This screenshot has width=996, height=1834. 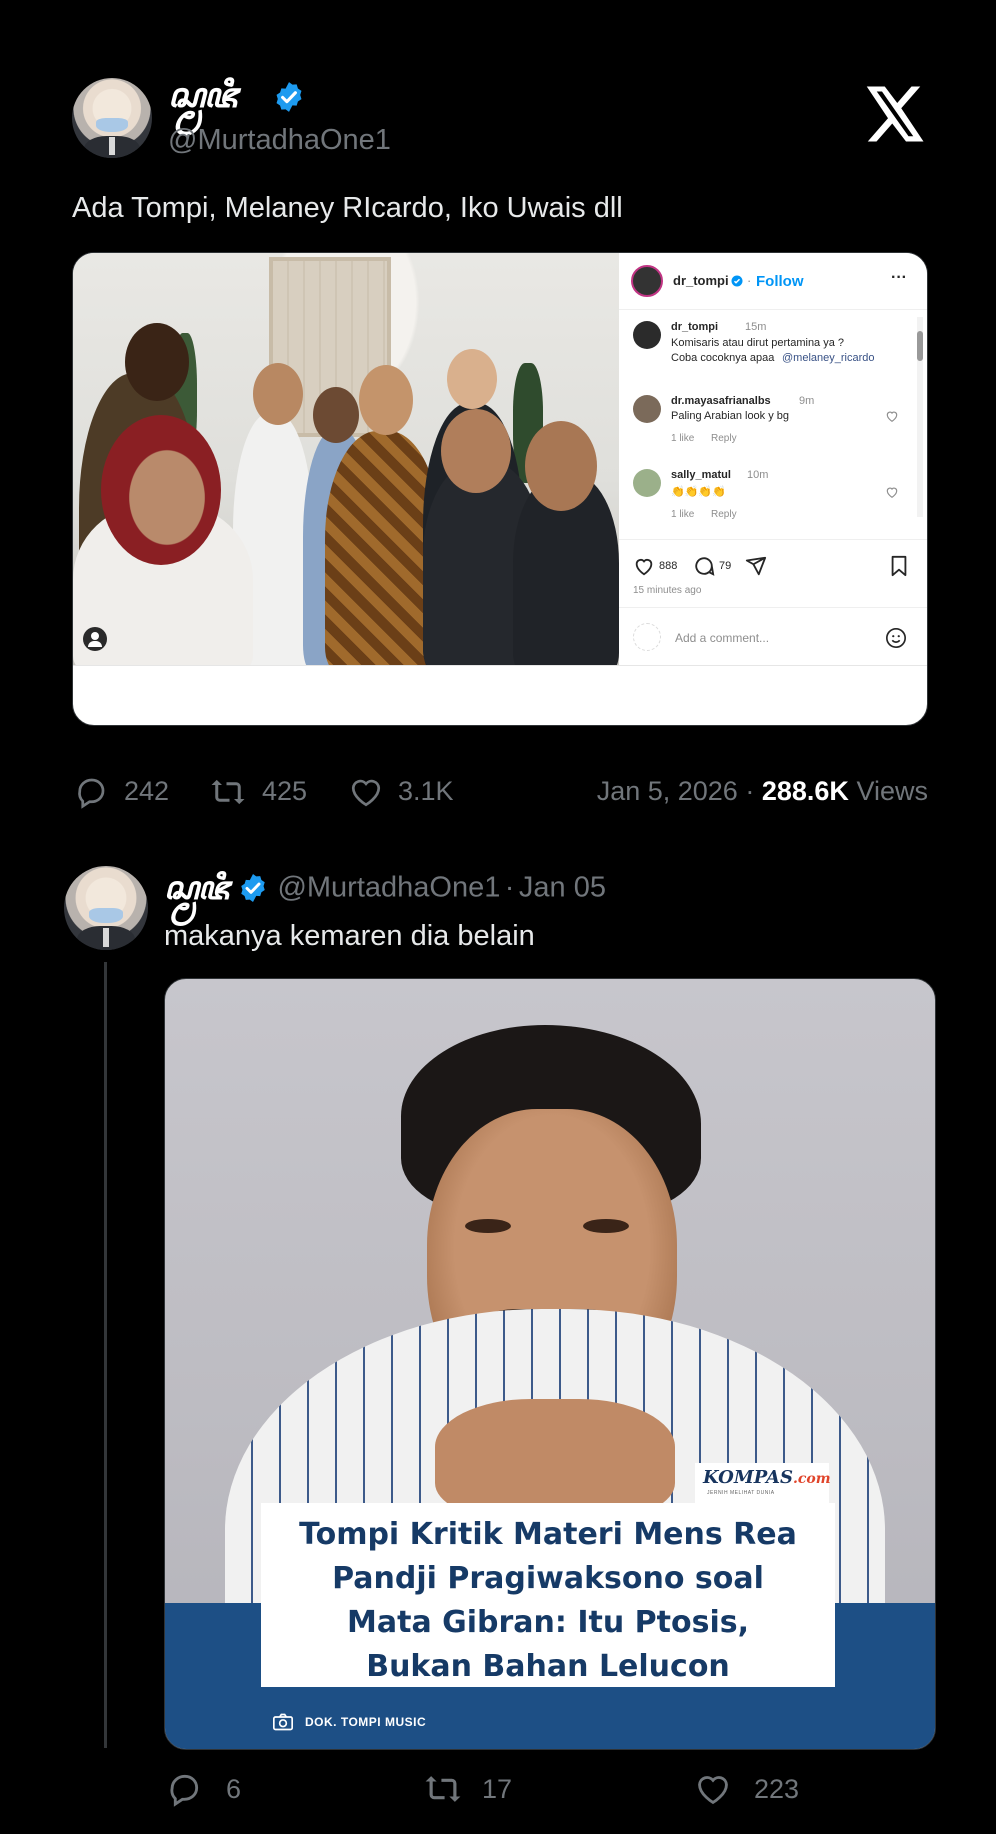 I want to click on ig-like-icon, so click(x=644, y=566).